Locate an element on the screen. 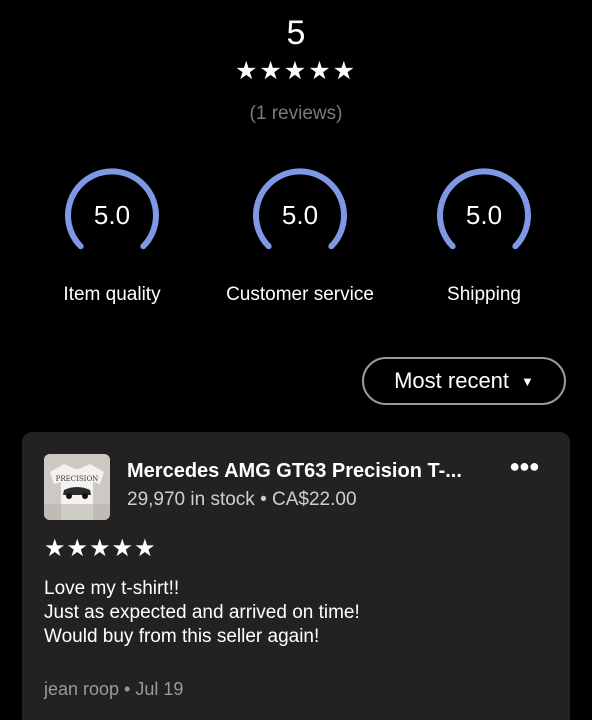 The image size is (592, 720). shipping-label: Shipping is located at coordinates (484, 294).